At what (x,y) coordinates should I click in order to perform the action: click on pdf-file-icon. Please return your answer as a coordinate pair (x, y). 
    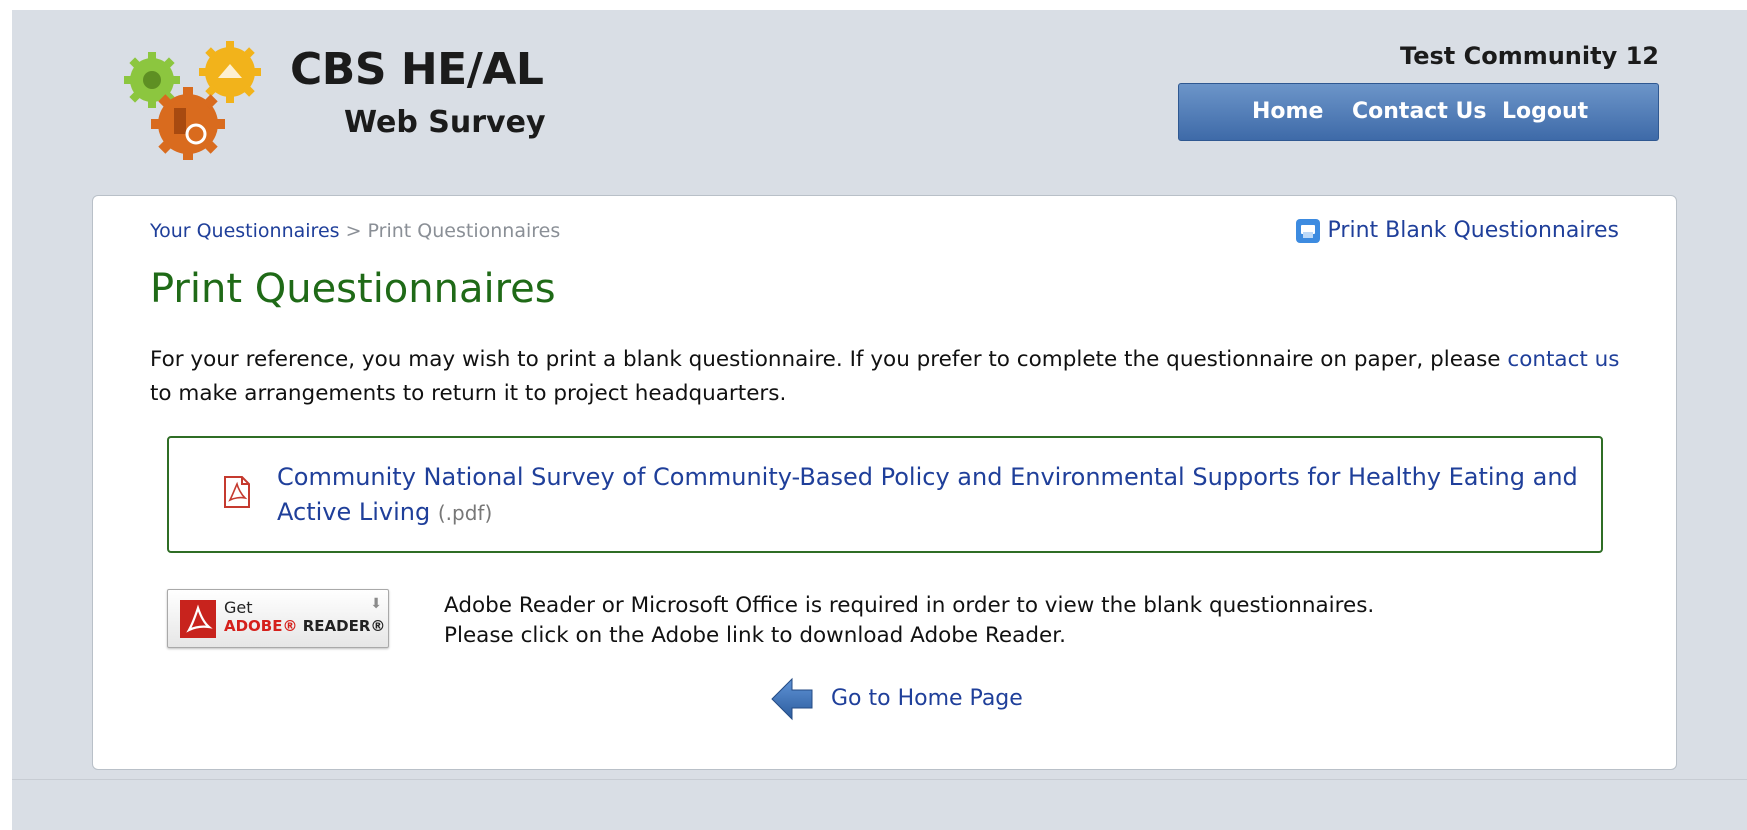
    Looking at the image, I should click on (237, 492).